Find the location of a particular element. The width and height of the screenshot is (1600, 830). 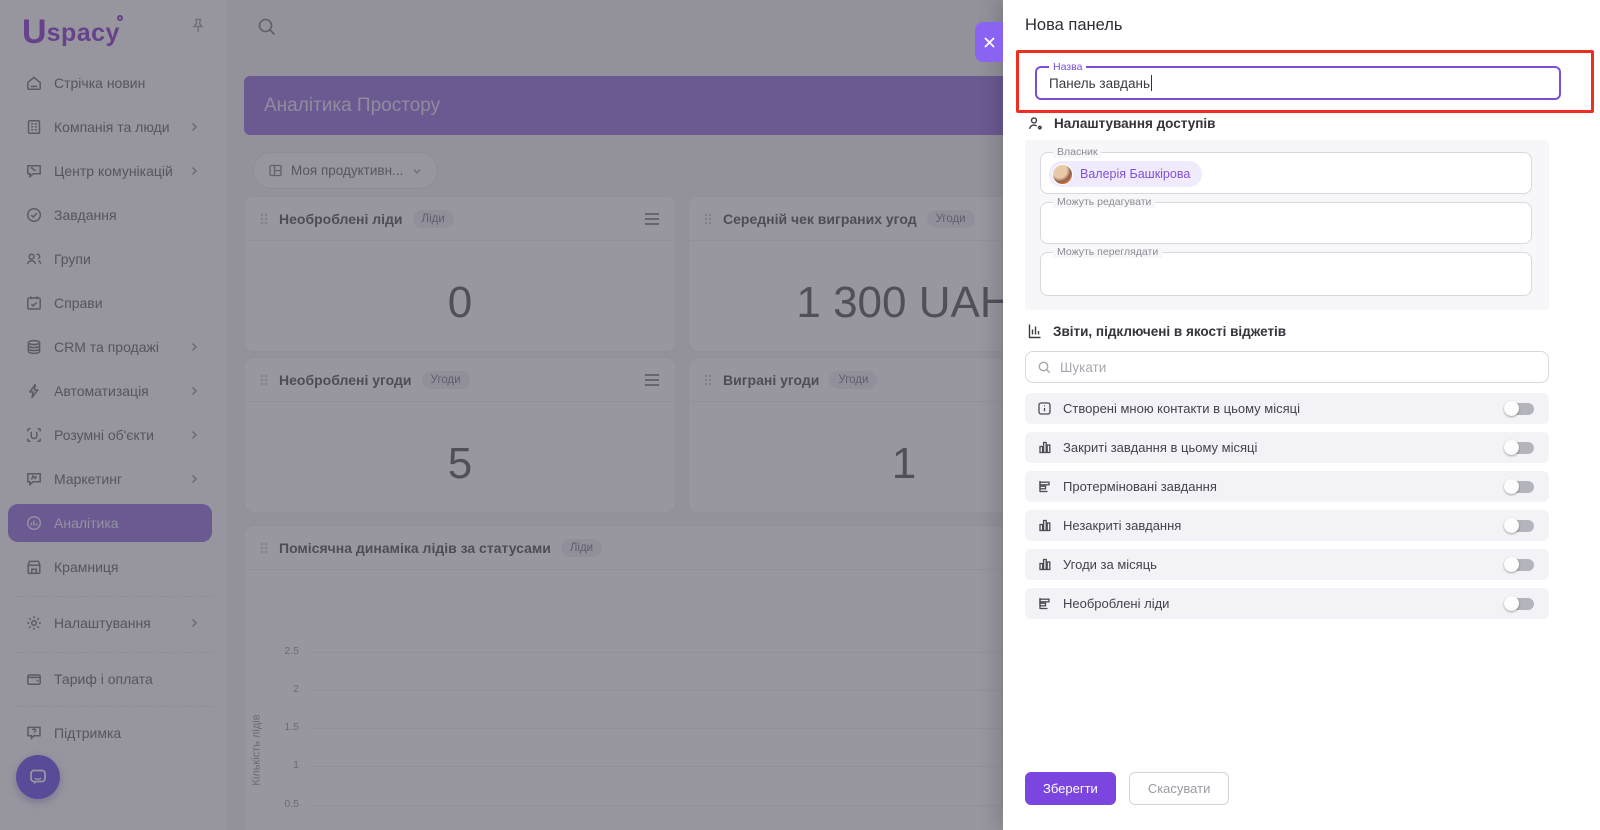

search-icon is located at coordinates (1044, 367).